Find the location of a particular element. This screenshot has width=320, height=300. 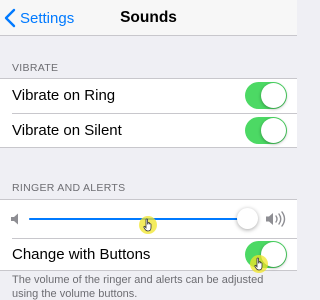

section-header-vibrate: VIBRATE is located at coordinates (35, 68).